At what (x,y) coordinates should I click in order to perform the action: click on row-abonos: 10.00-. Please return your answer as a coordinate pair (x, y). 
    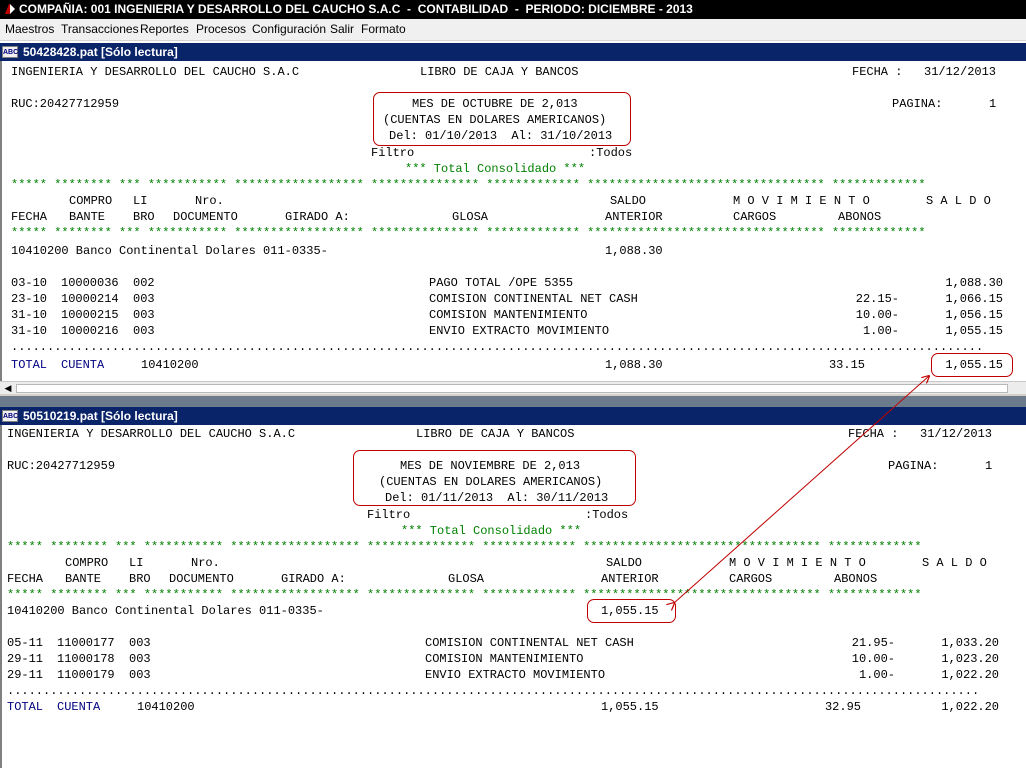
    Looking at the image, I should click on (873, 659).